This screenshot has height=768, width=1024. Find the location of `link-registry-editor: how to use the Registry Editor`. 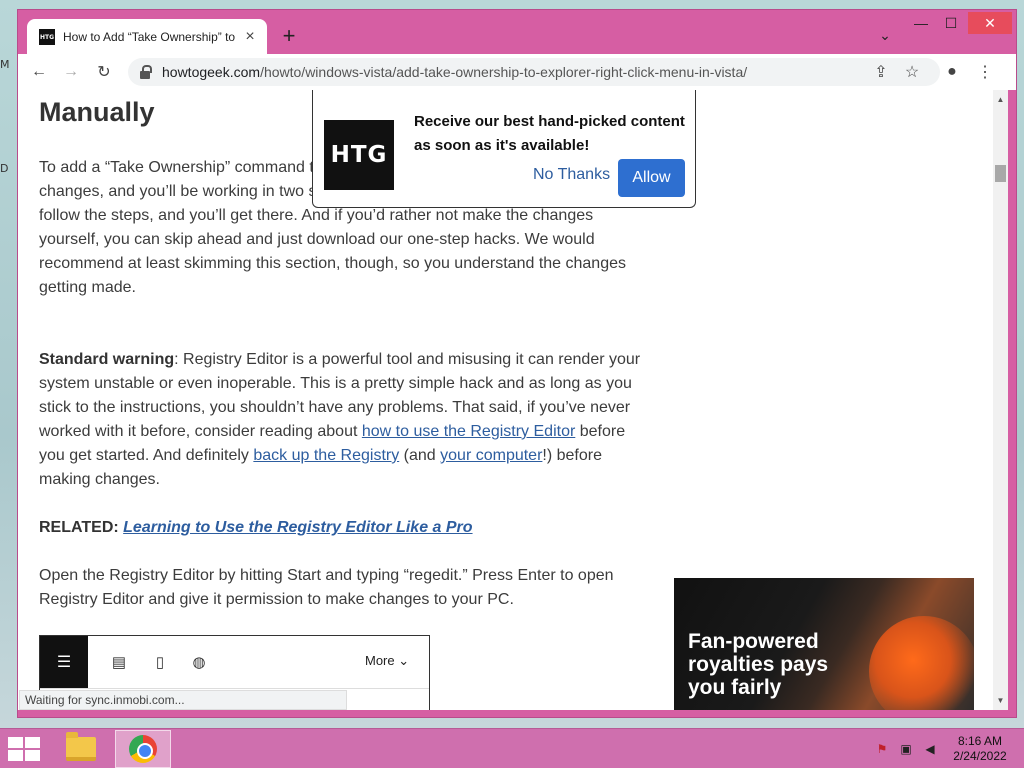

link-registry-editor: how to use the Registry Editor is located at coordinates (468, 431).